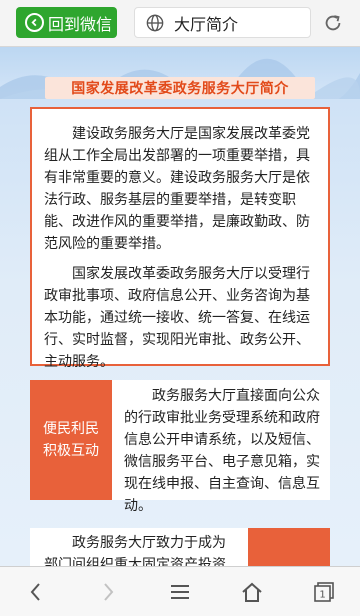 This screenshot has width=360, height=616. What do you see at coordinates (36, 592) in the screenshot?
I see `chevron-left-icon` at bounding box center [36, 592].